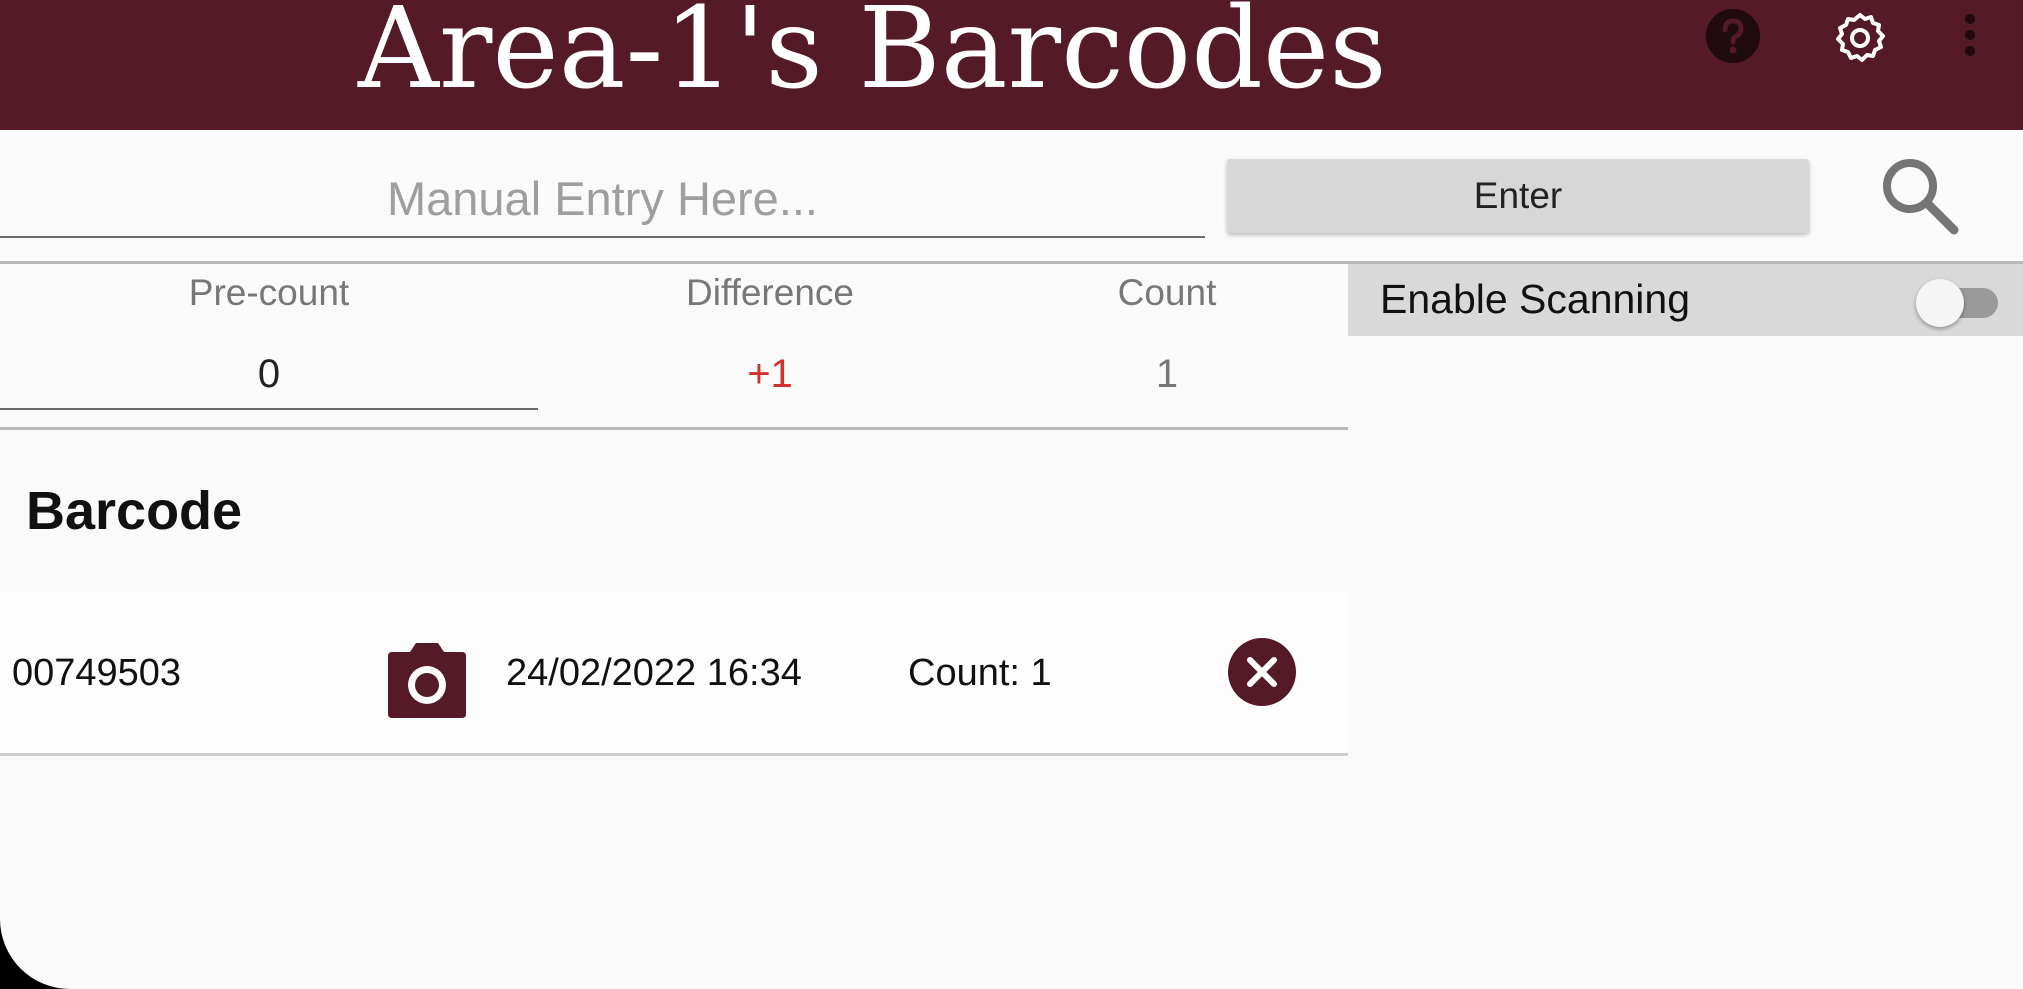 Image resolution: width=2023 pixels, height=989 pixels. Describe the element at coordinates (1940, 303) in the screenshot. I see `toggle-knob` at that location.